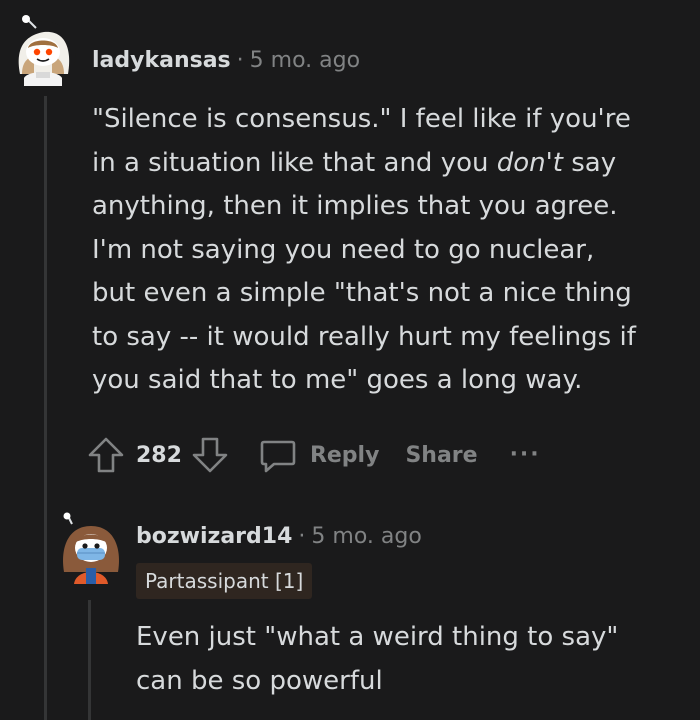 Image resolution: width=700 pixels, height=720 pixels. What do you see at coordinates (343, 249) in the screenshot?
I see `comment-line: I'm not saying you need to go nuclear,` at bounding box center [343, 249].